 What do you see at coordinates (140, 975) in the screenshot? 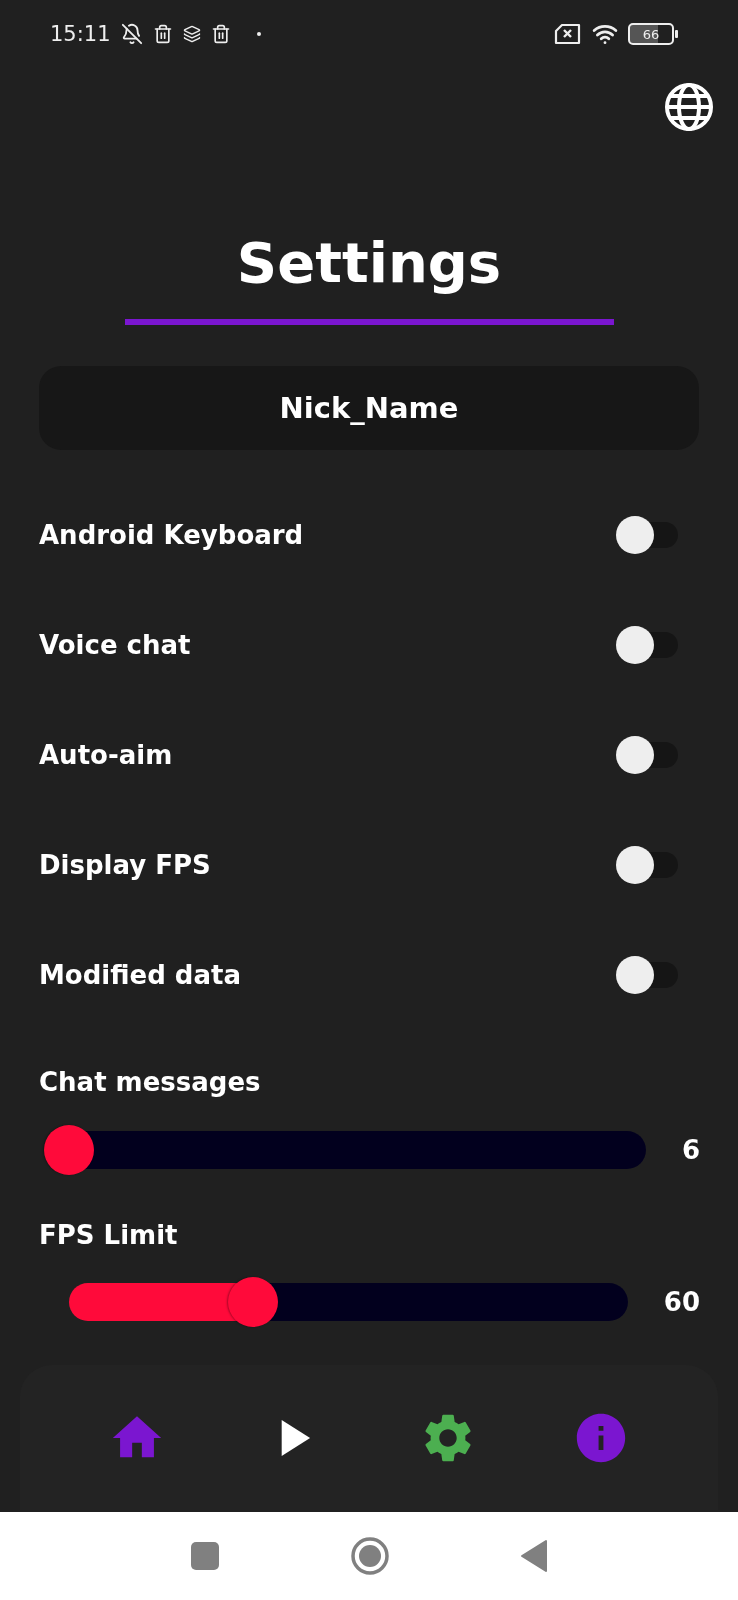
I see `setting-label: Modified data` at bounding box center [140, 975].